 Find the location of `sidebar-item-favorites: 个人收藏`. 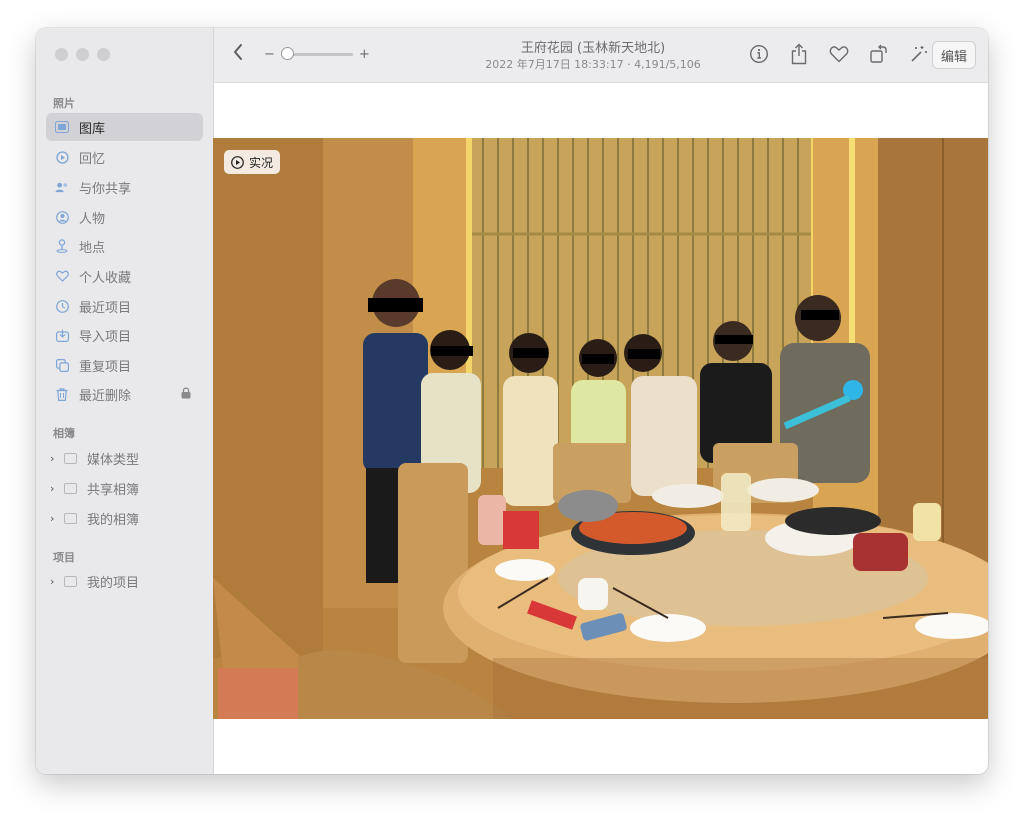

sidebar-item-favorites: 个人收藏 is located at coordinates (124, 276).